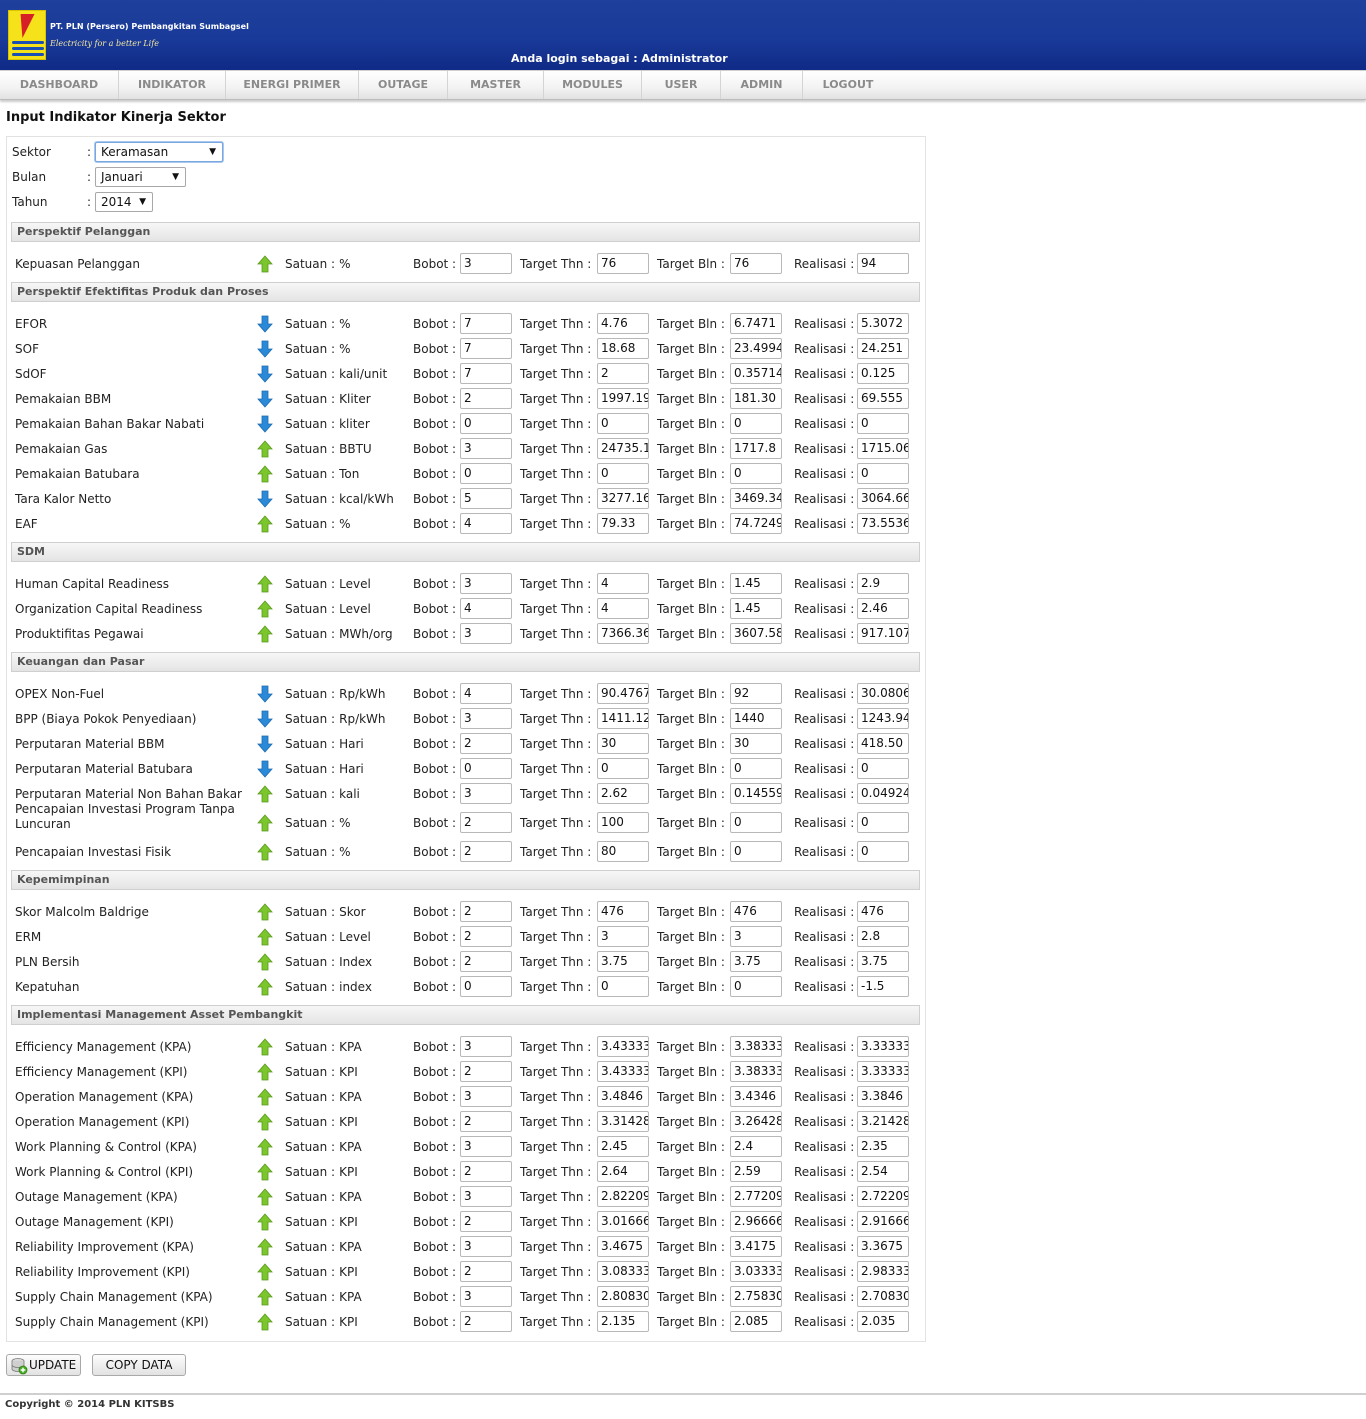  I want to click on target-thn-input: 3.4675, so click(623, 1246).